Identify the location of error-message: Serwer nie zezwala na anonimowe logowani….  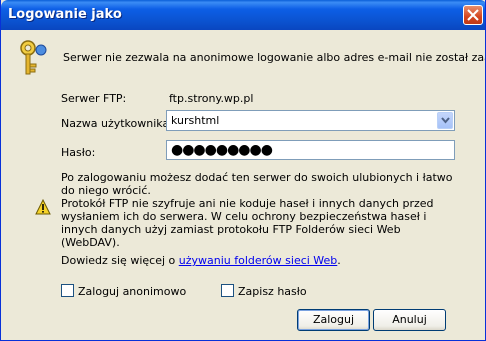
(274, 57).